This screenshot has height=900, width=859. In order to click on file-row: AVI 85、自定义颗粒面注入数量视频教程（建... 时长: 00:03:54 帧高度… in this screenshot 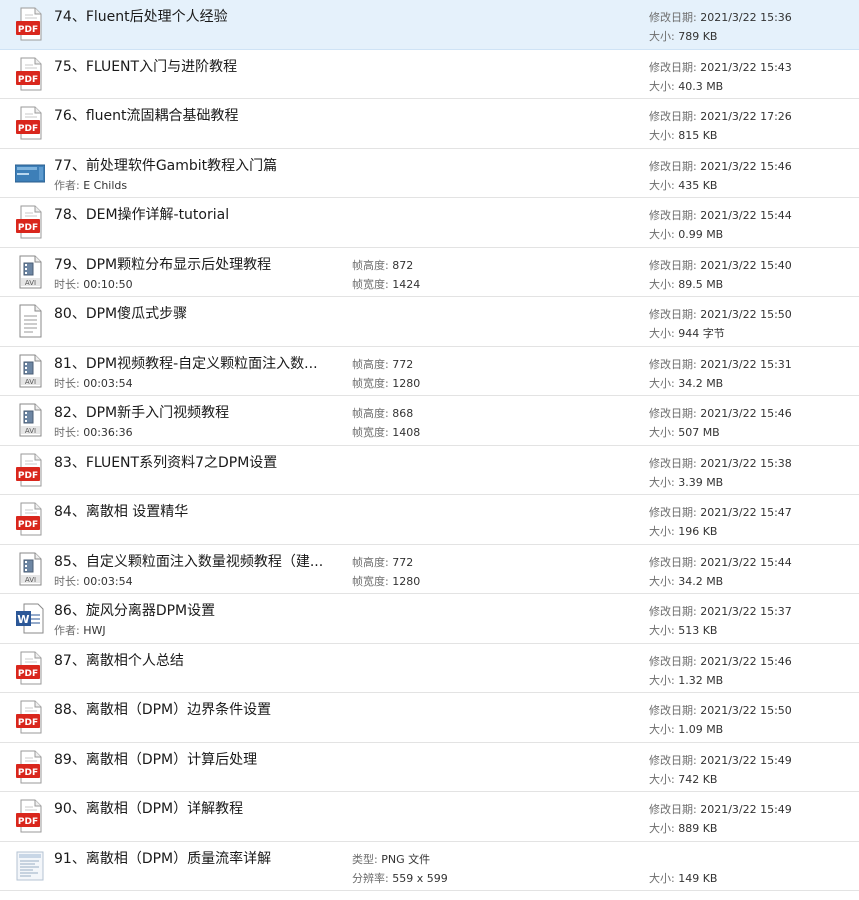, I will do `click(429, 569)`.